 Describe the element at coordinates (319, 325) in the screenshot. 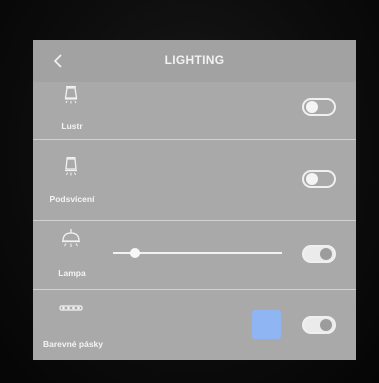

I see `toggle-barevne-pasky` at that location.